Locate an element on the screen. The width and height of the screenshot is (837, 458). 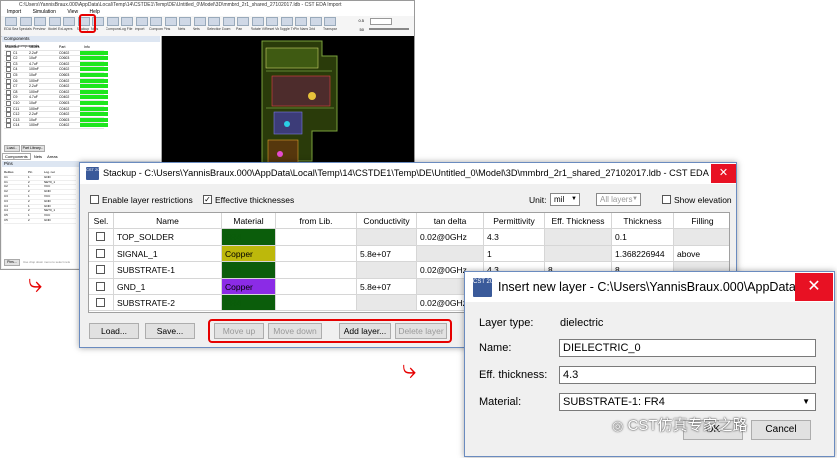
tab-areas: Areas is located at coordinates (52, 156).